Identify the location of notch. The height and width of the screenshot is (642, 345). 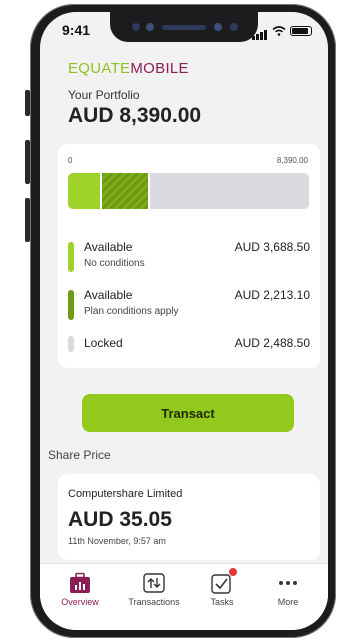
(184, 27).